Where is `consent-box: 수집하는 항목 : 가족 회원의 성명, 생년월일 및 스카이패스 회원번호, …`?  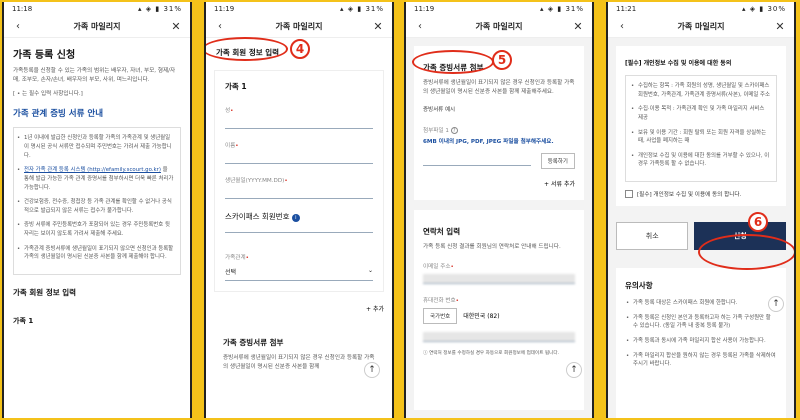
consent-box: 수집하는 항목 : 가족 회원의 성명, 생년월일 및 스카이패스 회원번호, … is located at coordinates (701, 129).